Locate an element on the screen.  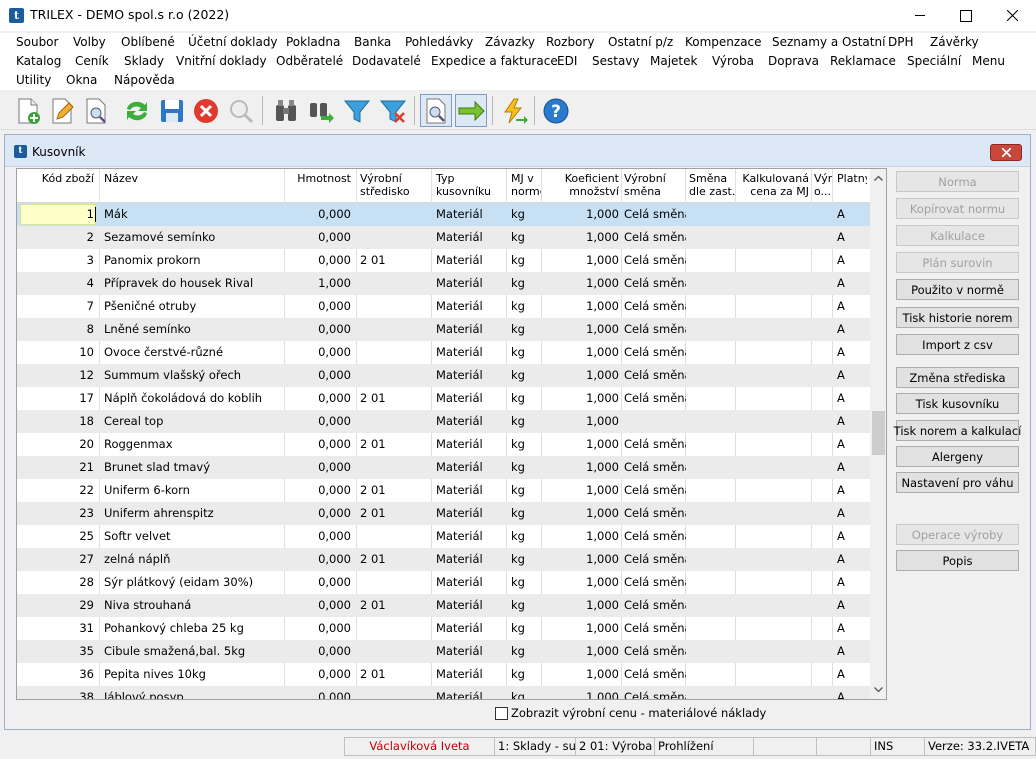
scroll-up-button is located at coordinates (878, 177).